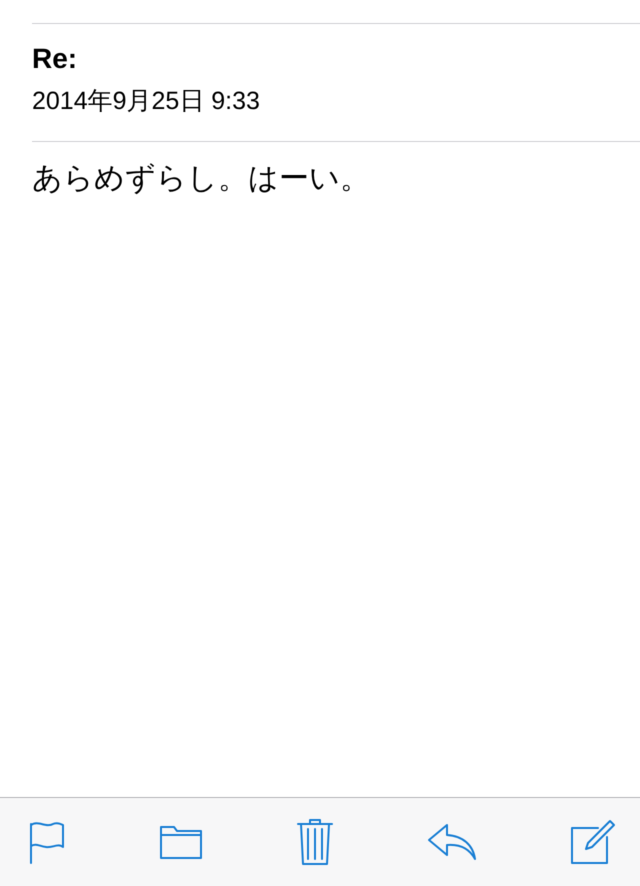  I want to click on message-body: あらめずらし。はーい。, so click(201, 179).